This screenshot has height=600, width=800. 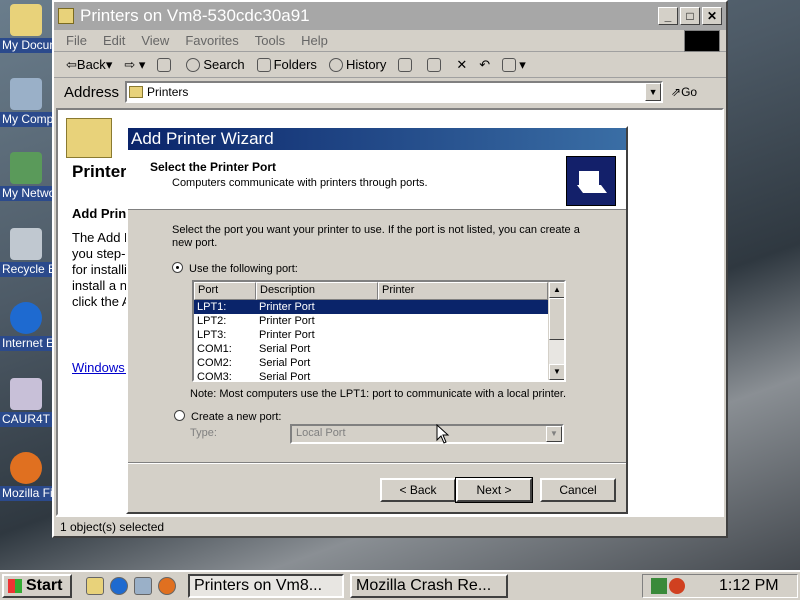 I want to click on divider, so click(x=377, y=463).